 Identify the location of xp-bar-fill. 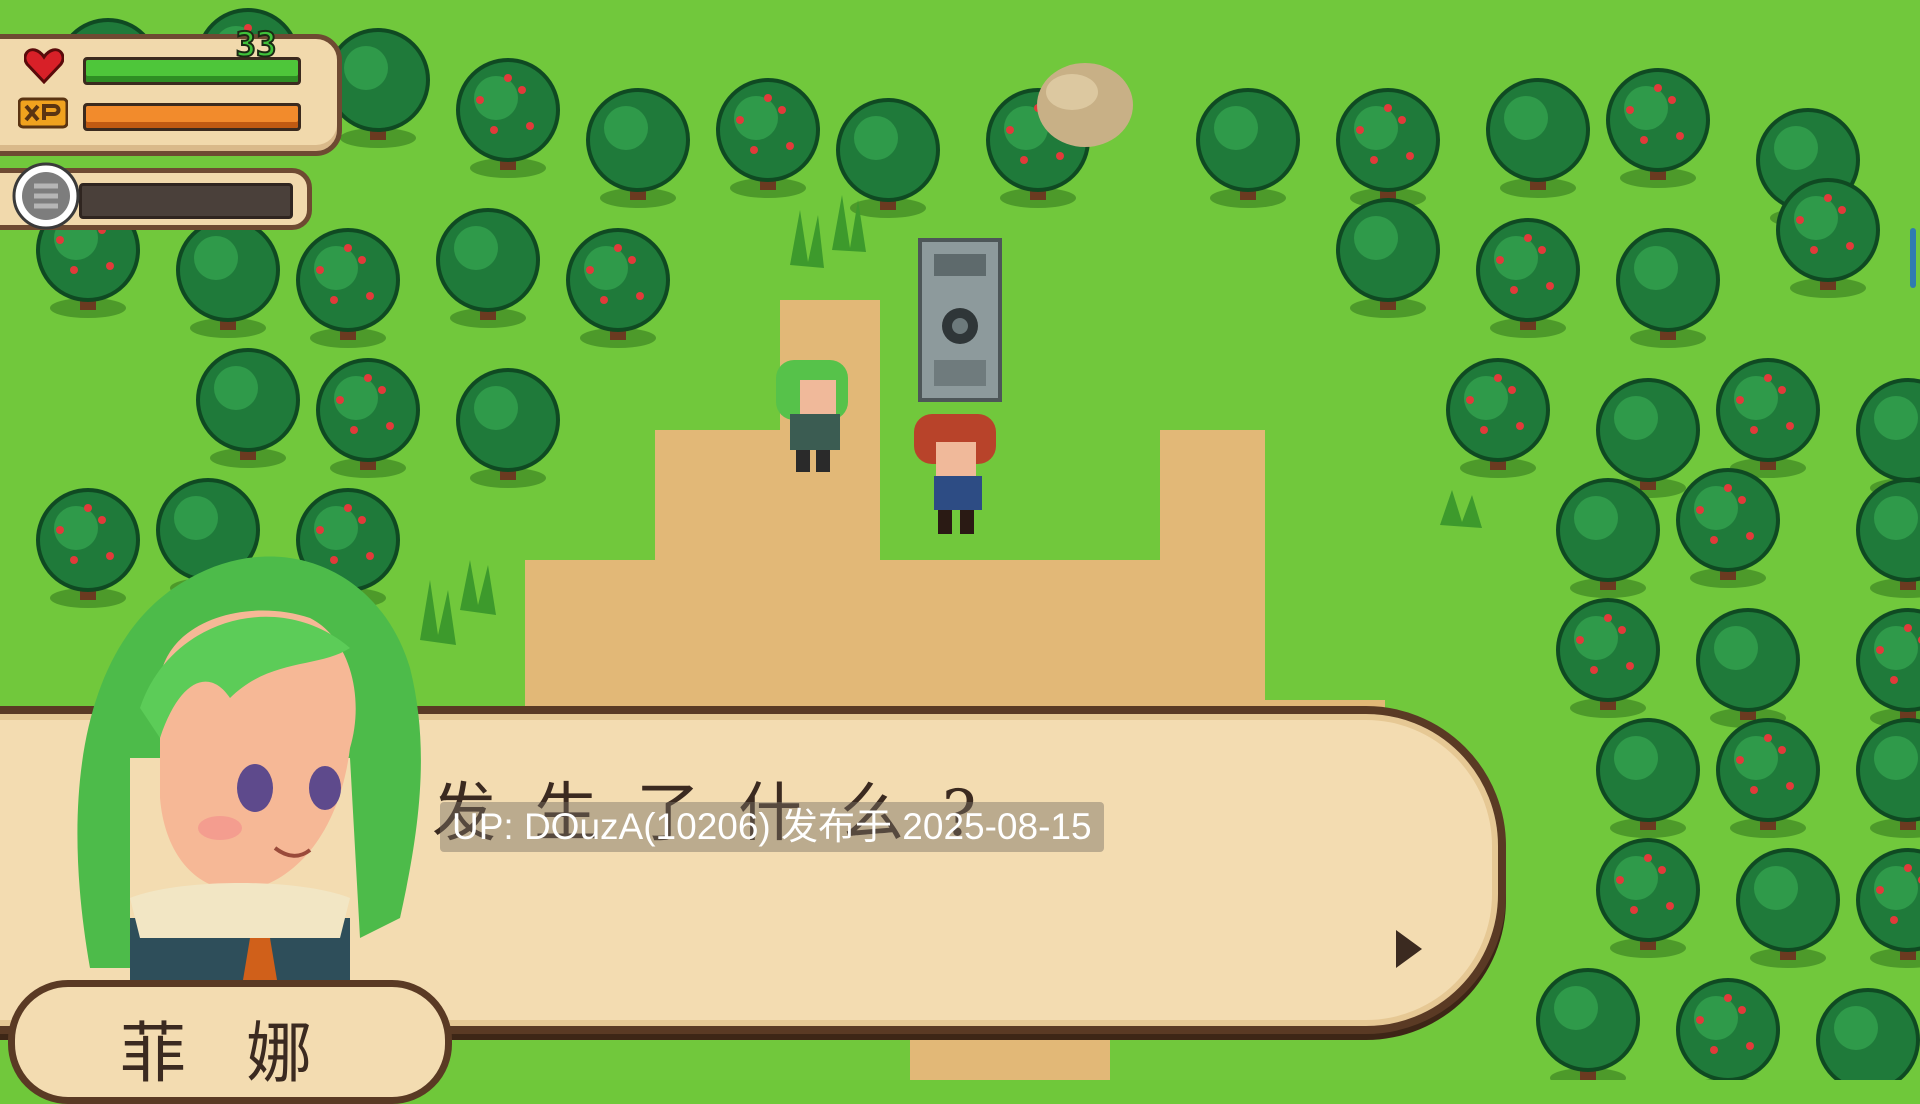
(192, 117).